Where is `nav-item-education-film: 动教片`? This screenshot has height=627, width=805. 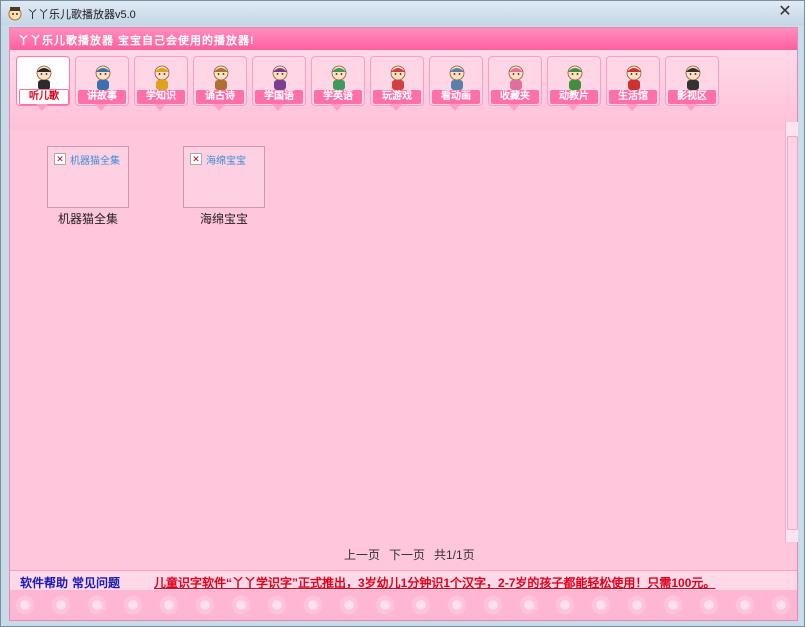 nav-item-education-film: 动教片 is located at coordinates (574, 89).